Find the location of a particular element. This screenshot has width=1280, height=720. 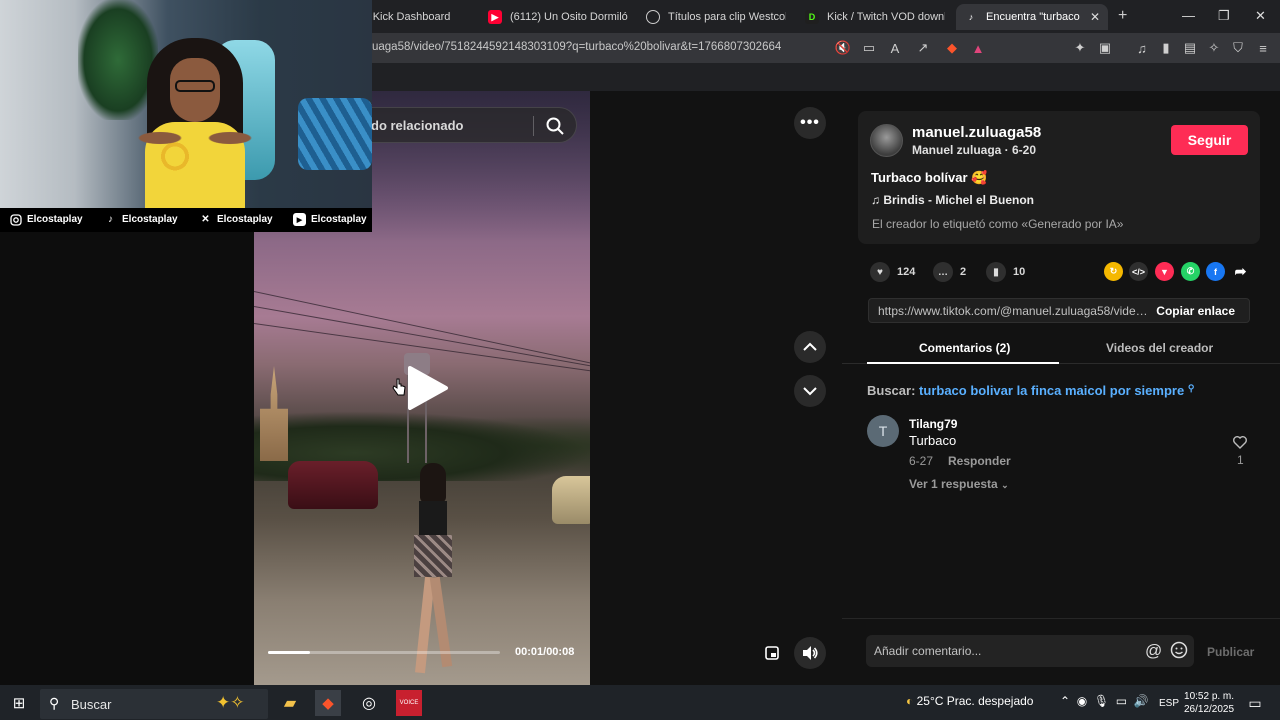

save-button: ▮ 10 is located at coordinates (1005, 272).